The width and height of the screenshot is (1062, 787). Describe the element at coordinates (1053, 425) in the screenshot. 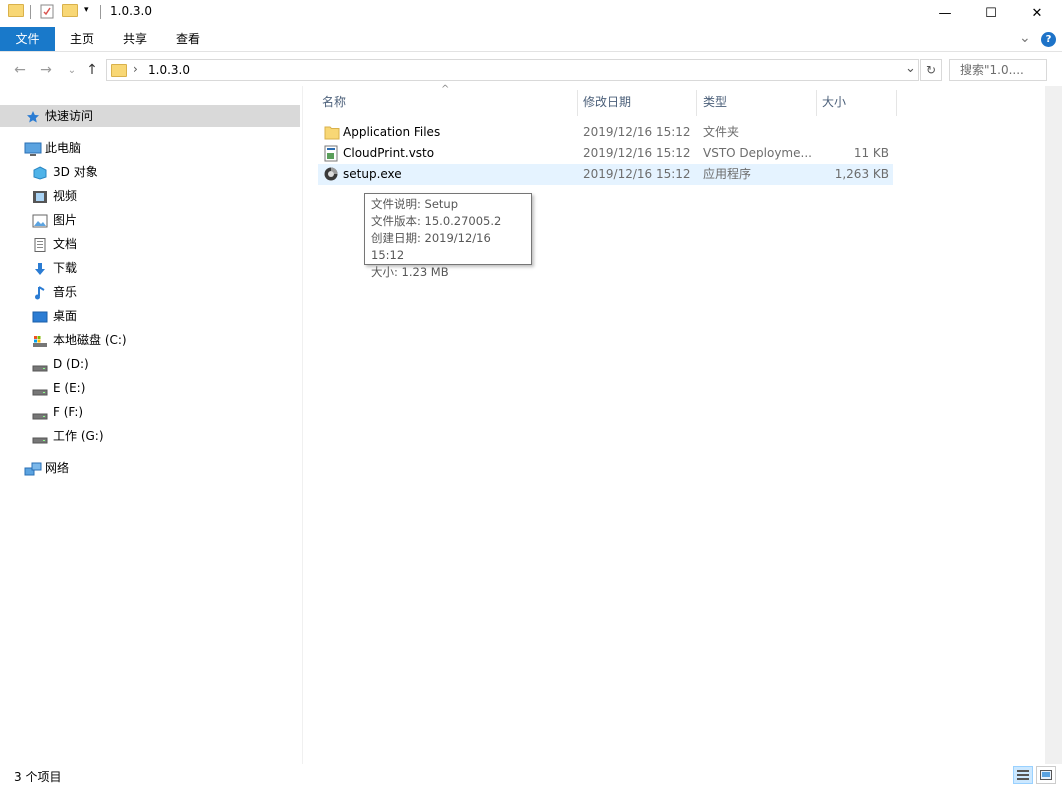

I see `vertical-scrollbar` at that location.